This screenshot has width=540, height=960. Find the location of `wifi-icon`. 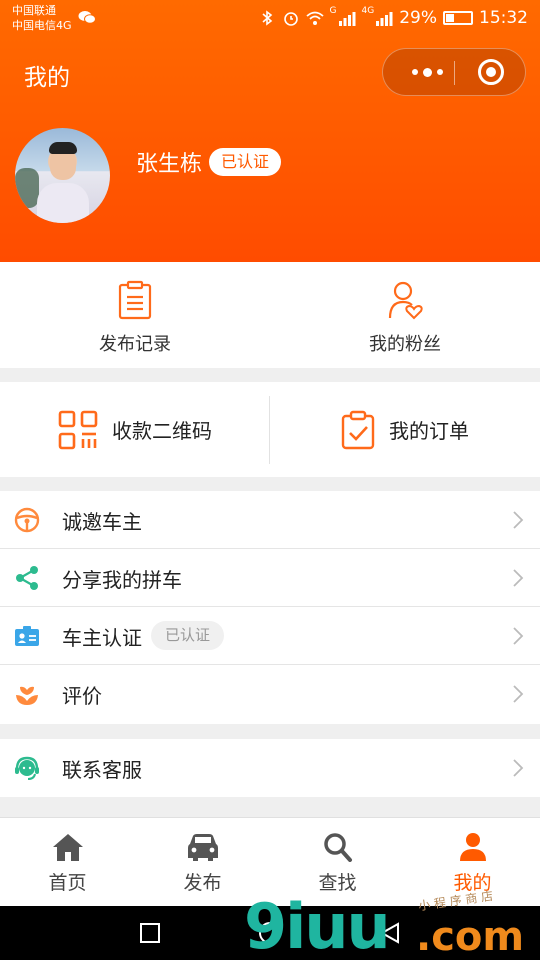

wifi-icon is located at coordinates (314, 18).